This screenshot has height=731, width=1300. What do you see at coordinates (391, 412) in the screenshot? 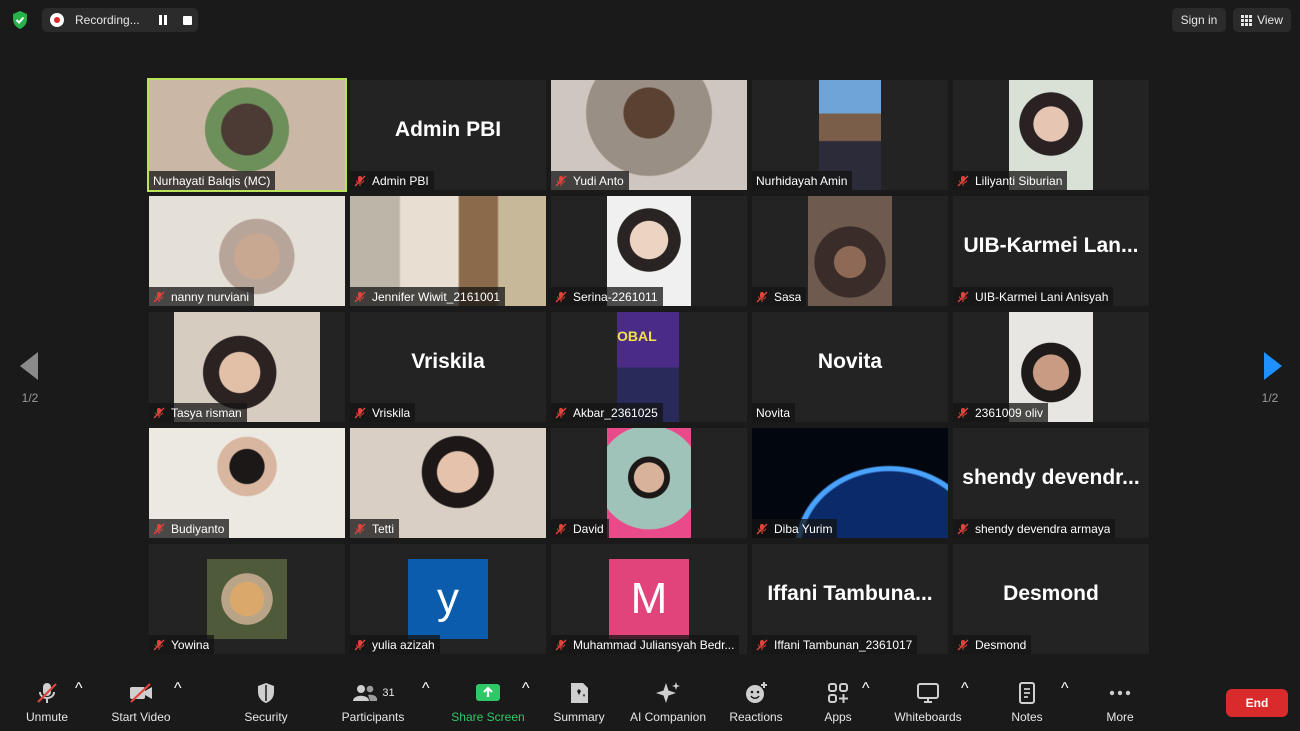
I see `participant-name: Vriskila` at bounding box center [391, 412].